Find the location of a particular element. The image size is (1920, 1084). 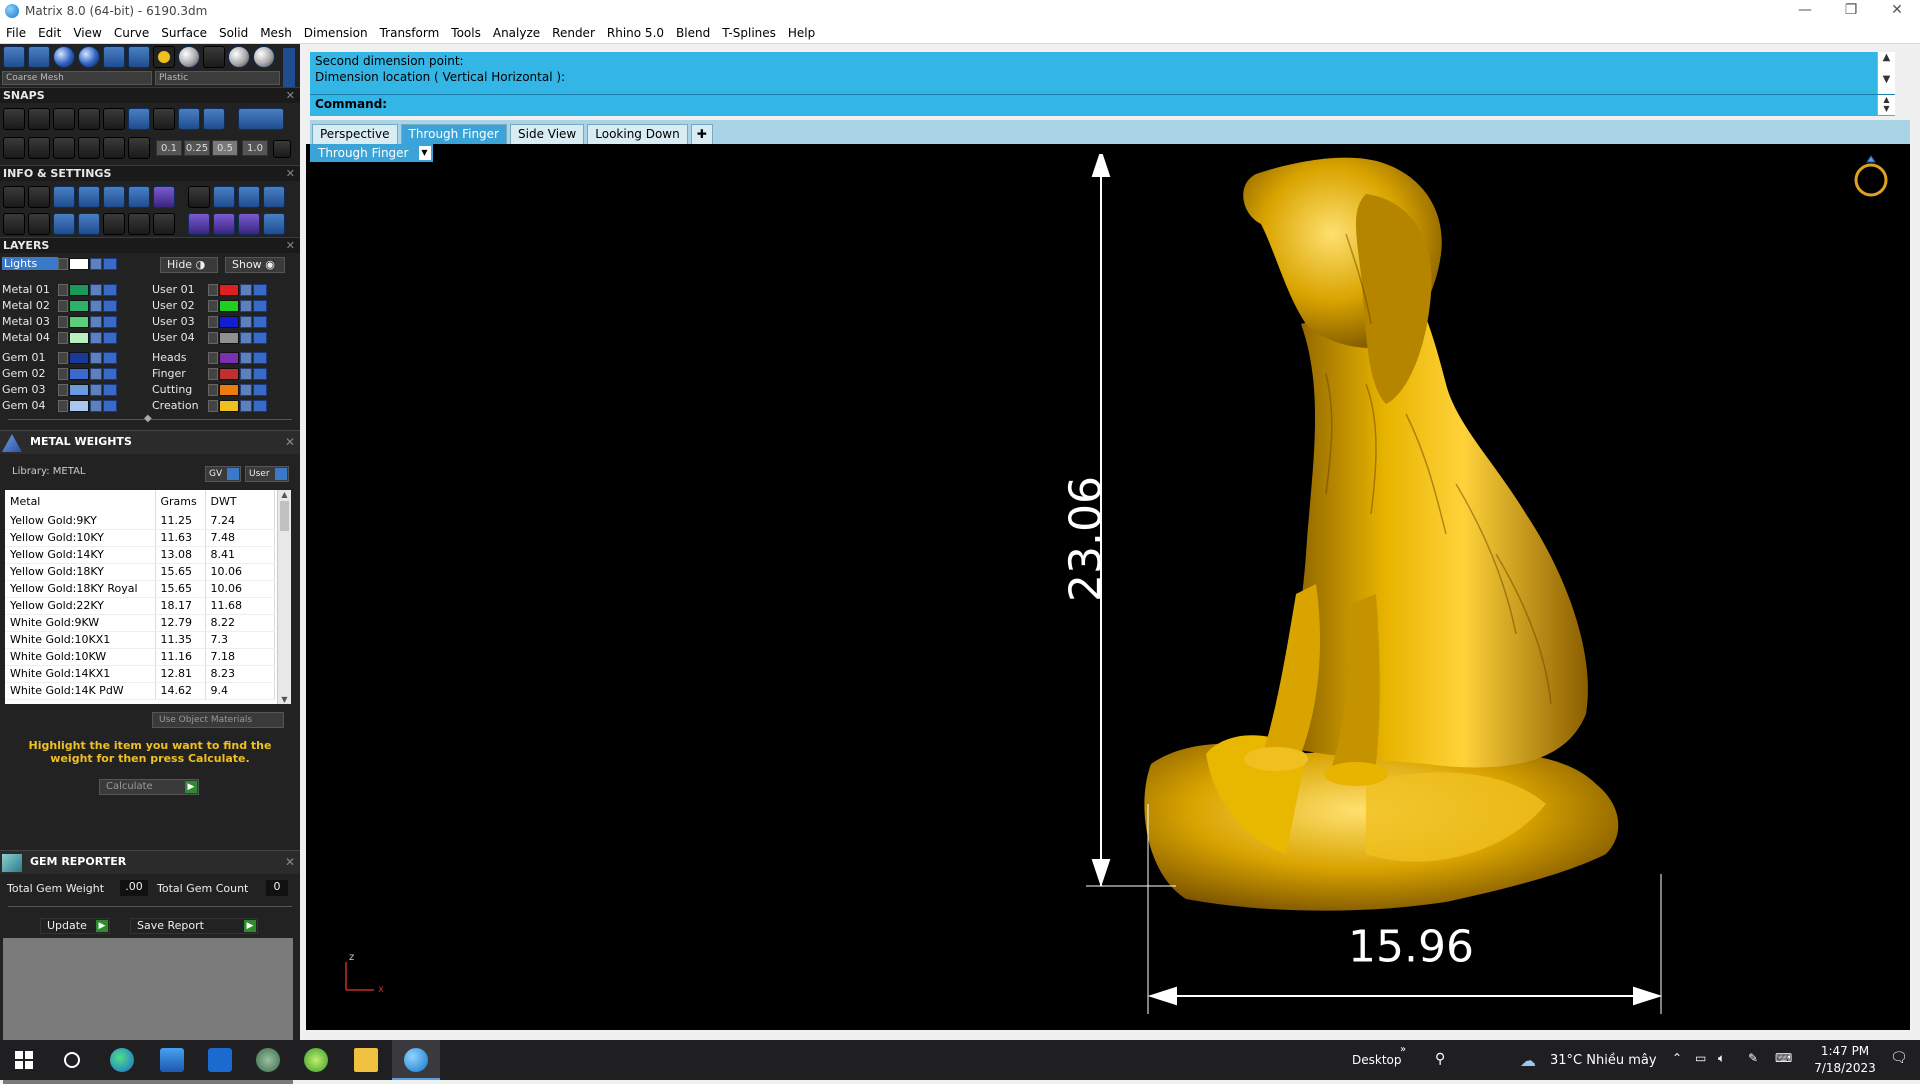

grid-icon is located at coordinates (14, 224).